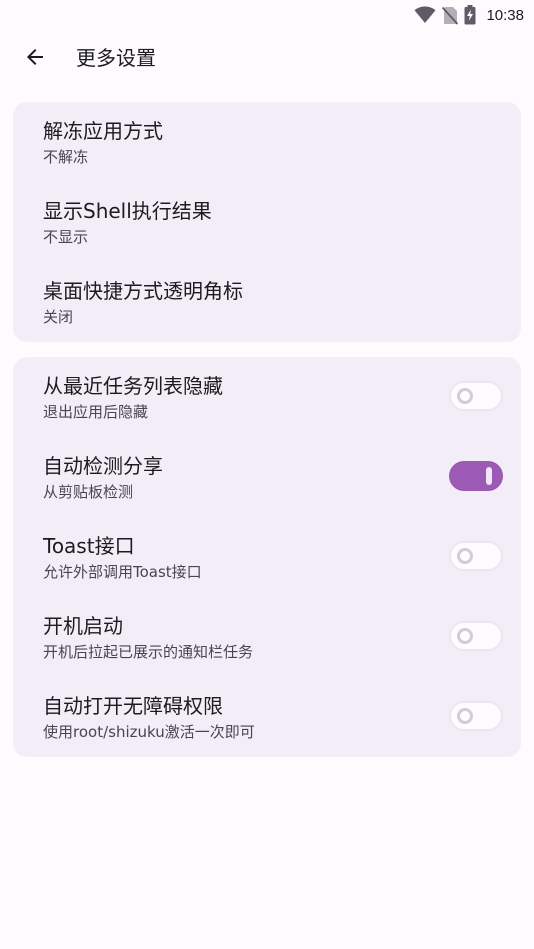 This screenshot has width=534, height=949. I want to click on setting-value: 关闭, so click(58, 317).